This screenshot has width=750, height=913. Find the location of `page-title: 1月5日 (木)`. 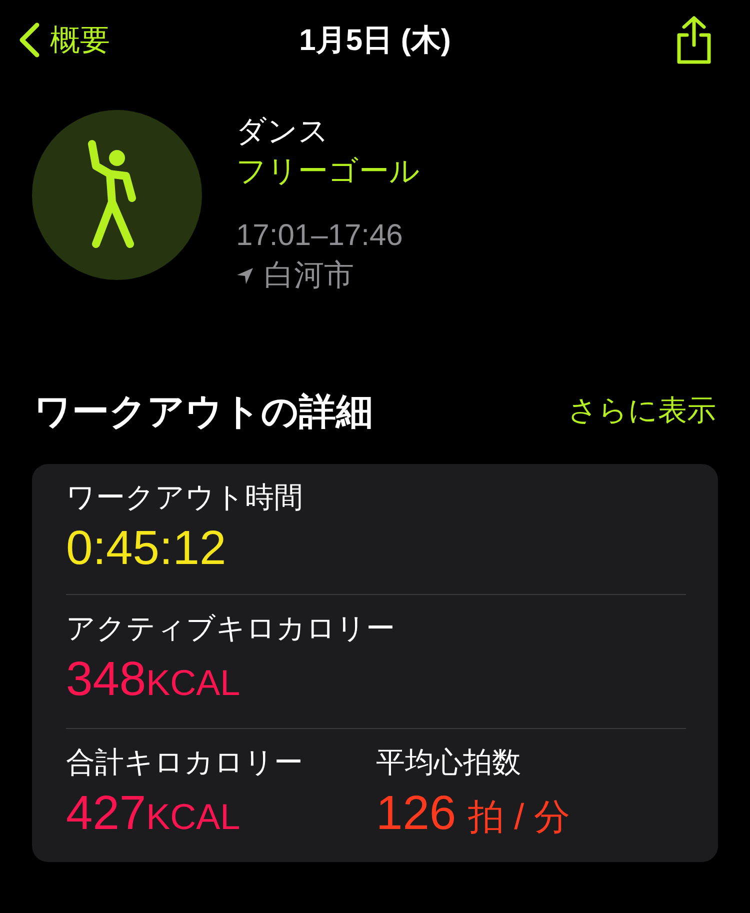

page-title: 1月5日 (木) is located at coordinates (375, 40).